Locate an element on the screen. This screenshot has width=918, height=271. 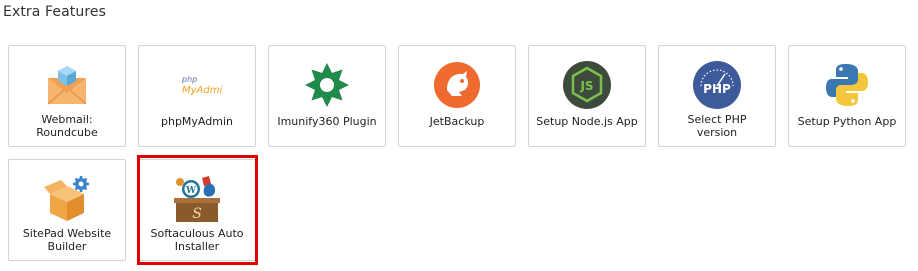
jetbackup-icon is located at coordinates (457, 85).